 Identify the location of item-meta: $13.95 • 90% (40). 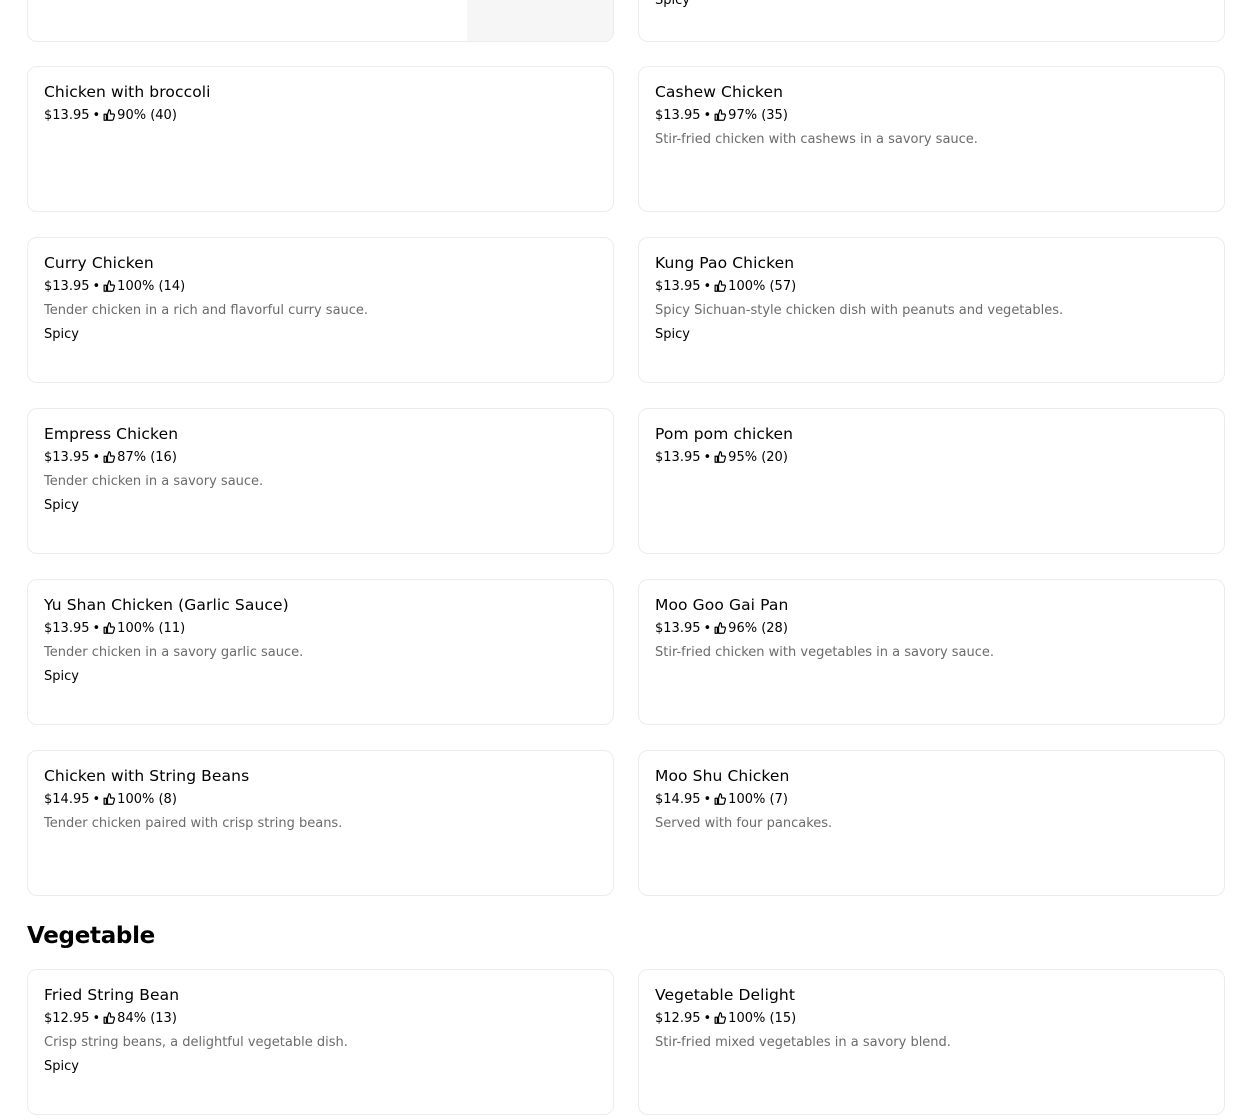
(320, 115).